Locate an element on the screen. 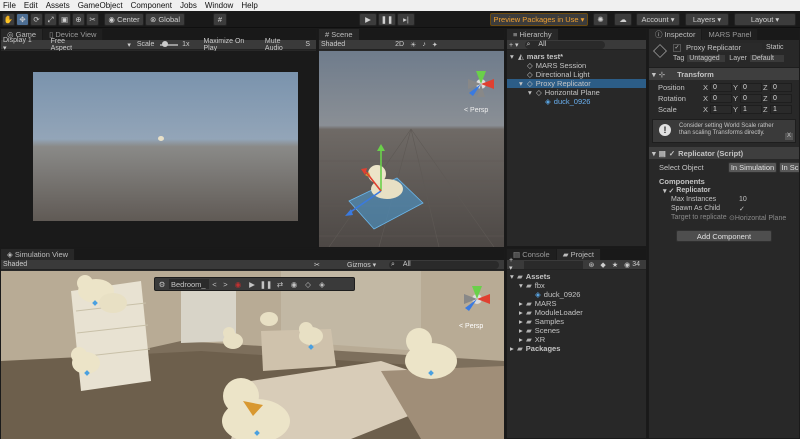 Image resolution: width=800 pixels, height=439 pixels. project-tree-item: ▸ ▰ ModuleLoader is located at coordinates (576, 312).